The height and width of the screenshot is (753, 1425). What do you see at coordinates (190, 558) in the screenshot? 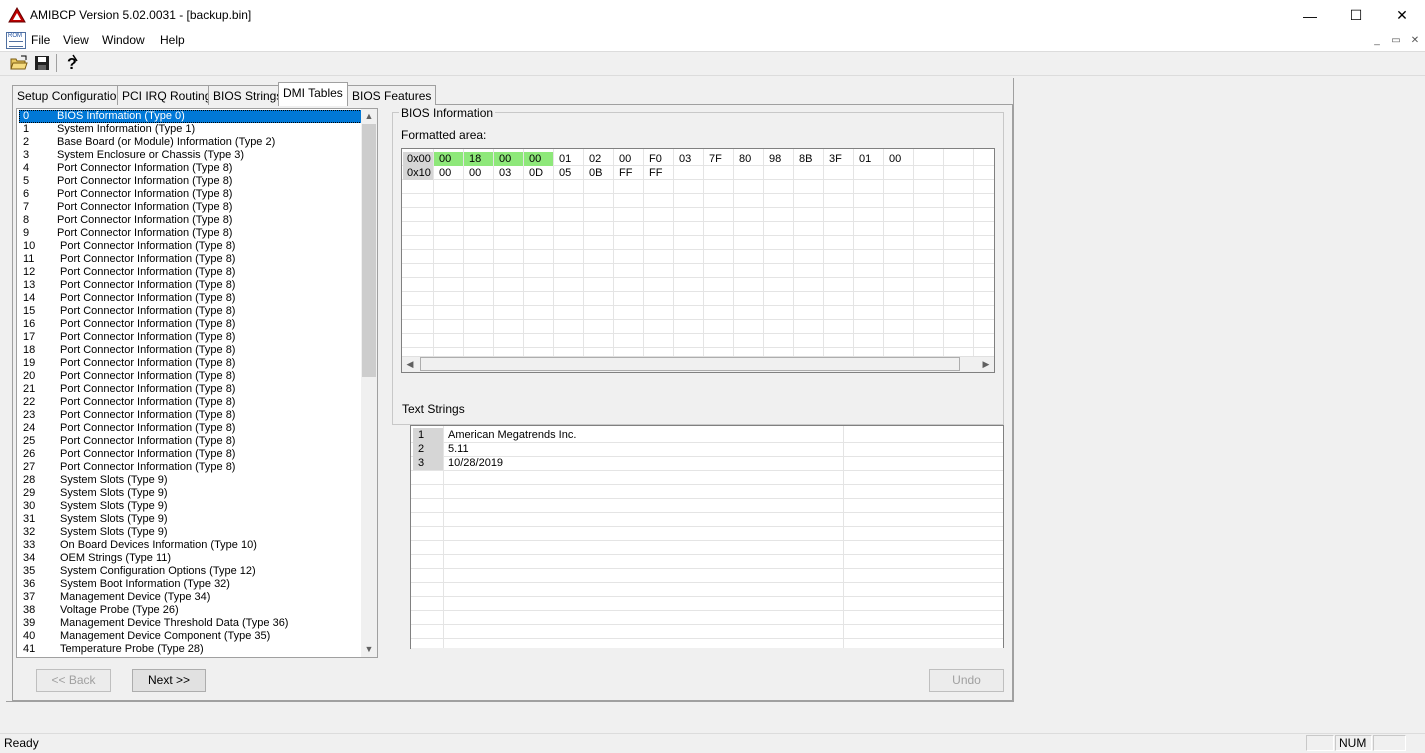
I see `dmi-list-item: 34 OEM Strings (Type 11)` at bounding box center [190, 558].